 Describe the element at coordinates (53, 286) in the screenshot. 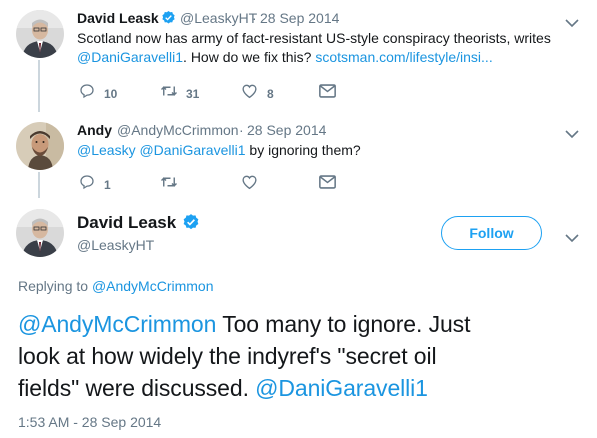

I see `replying-to-label: Replying to` at that location.